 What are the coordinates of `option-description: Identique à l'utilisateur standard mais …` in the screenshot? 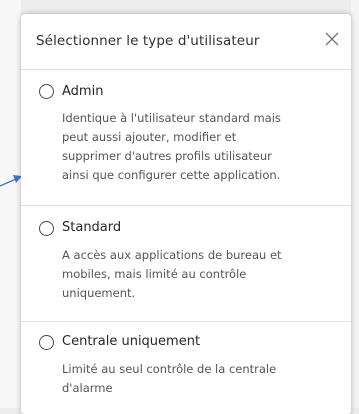 It's located at (171, 146).